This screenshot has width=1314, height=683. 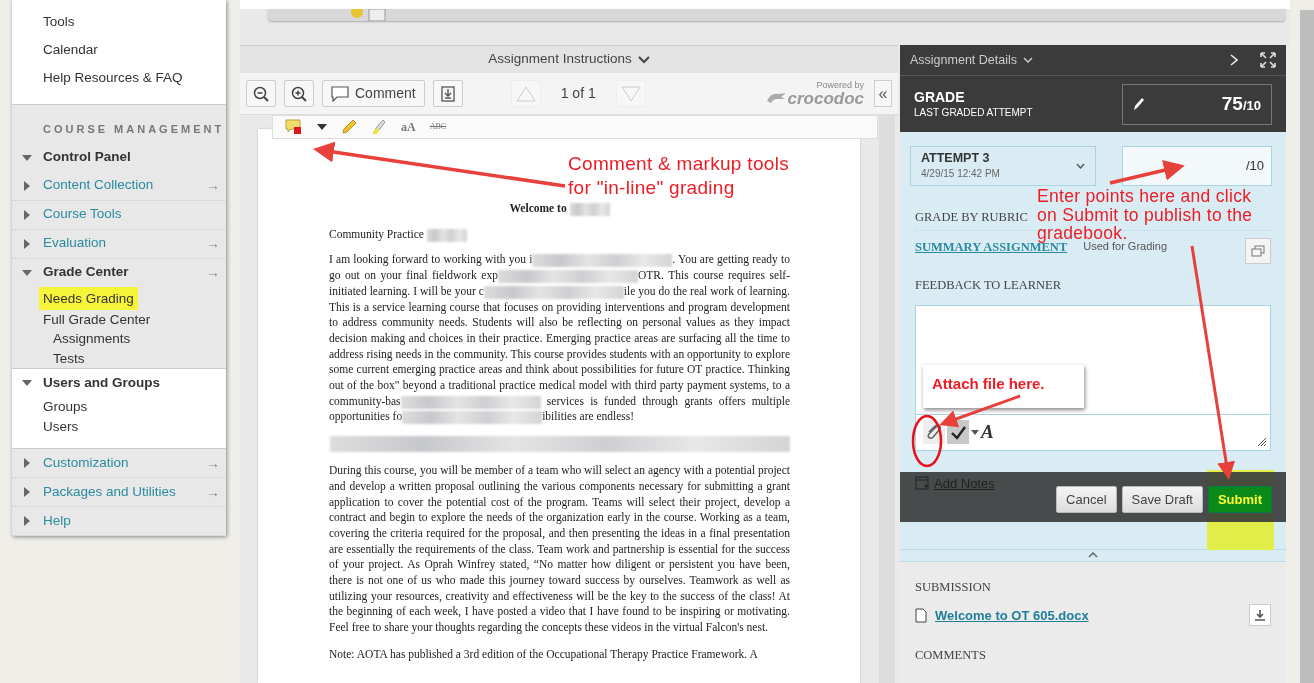 What do you see at coordinates (119, 78) in the screenshot?
I see `sidebar-link: Help Resources & FAQ` at bounding box center [119, 78].